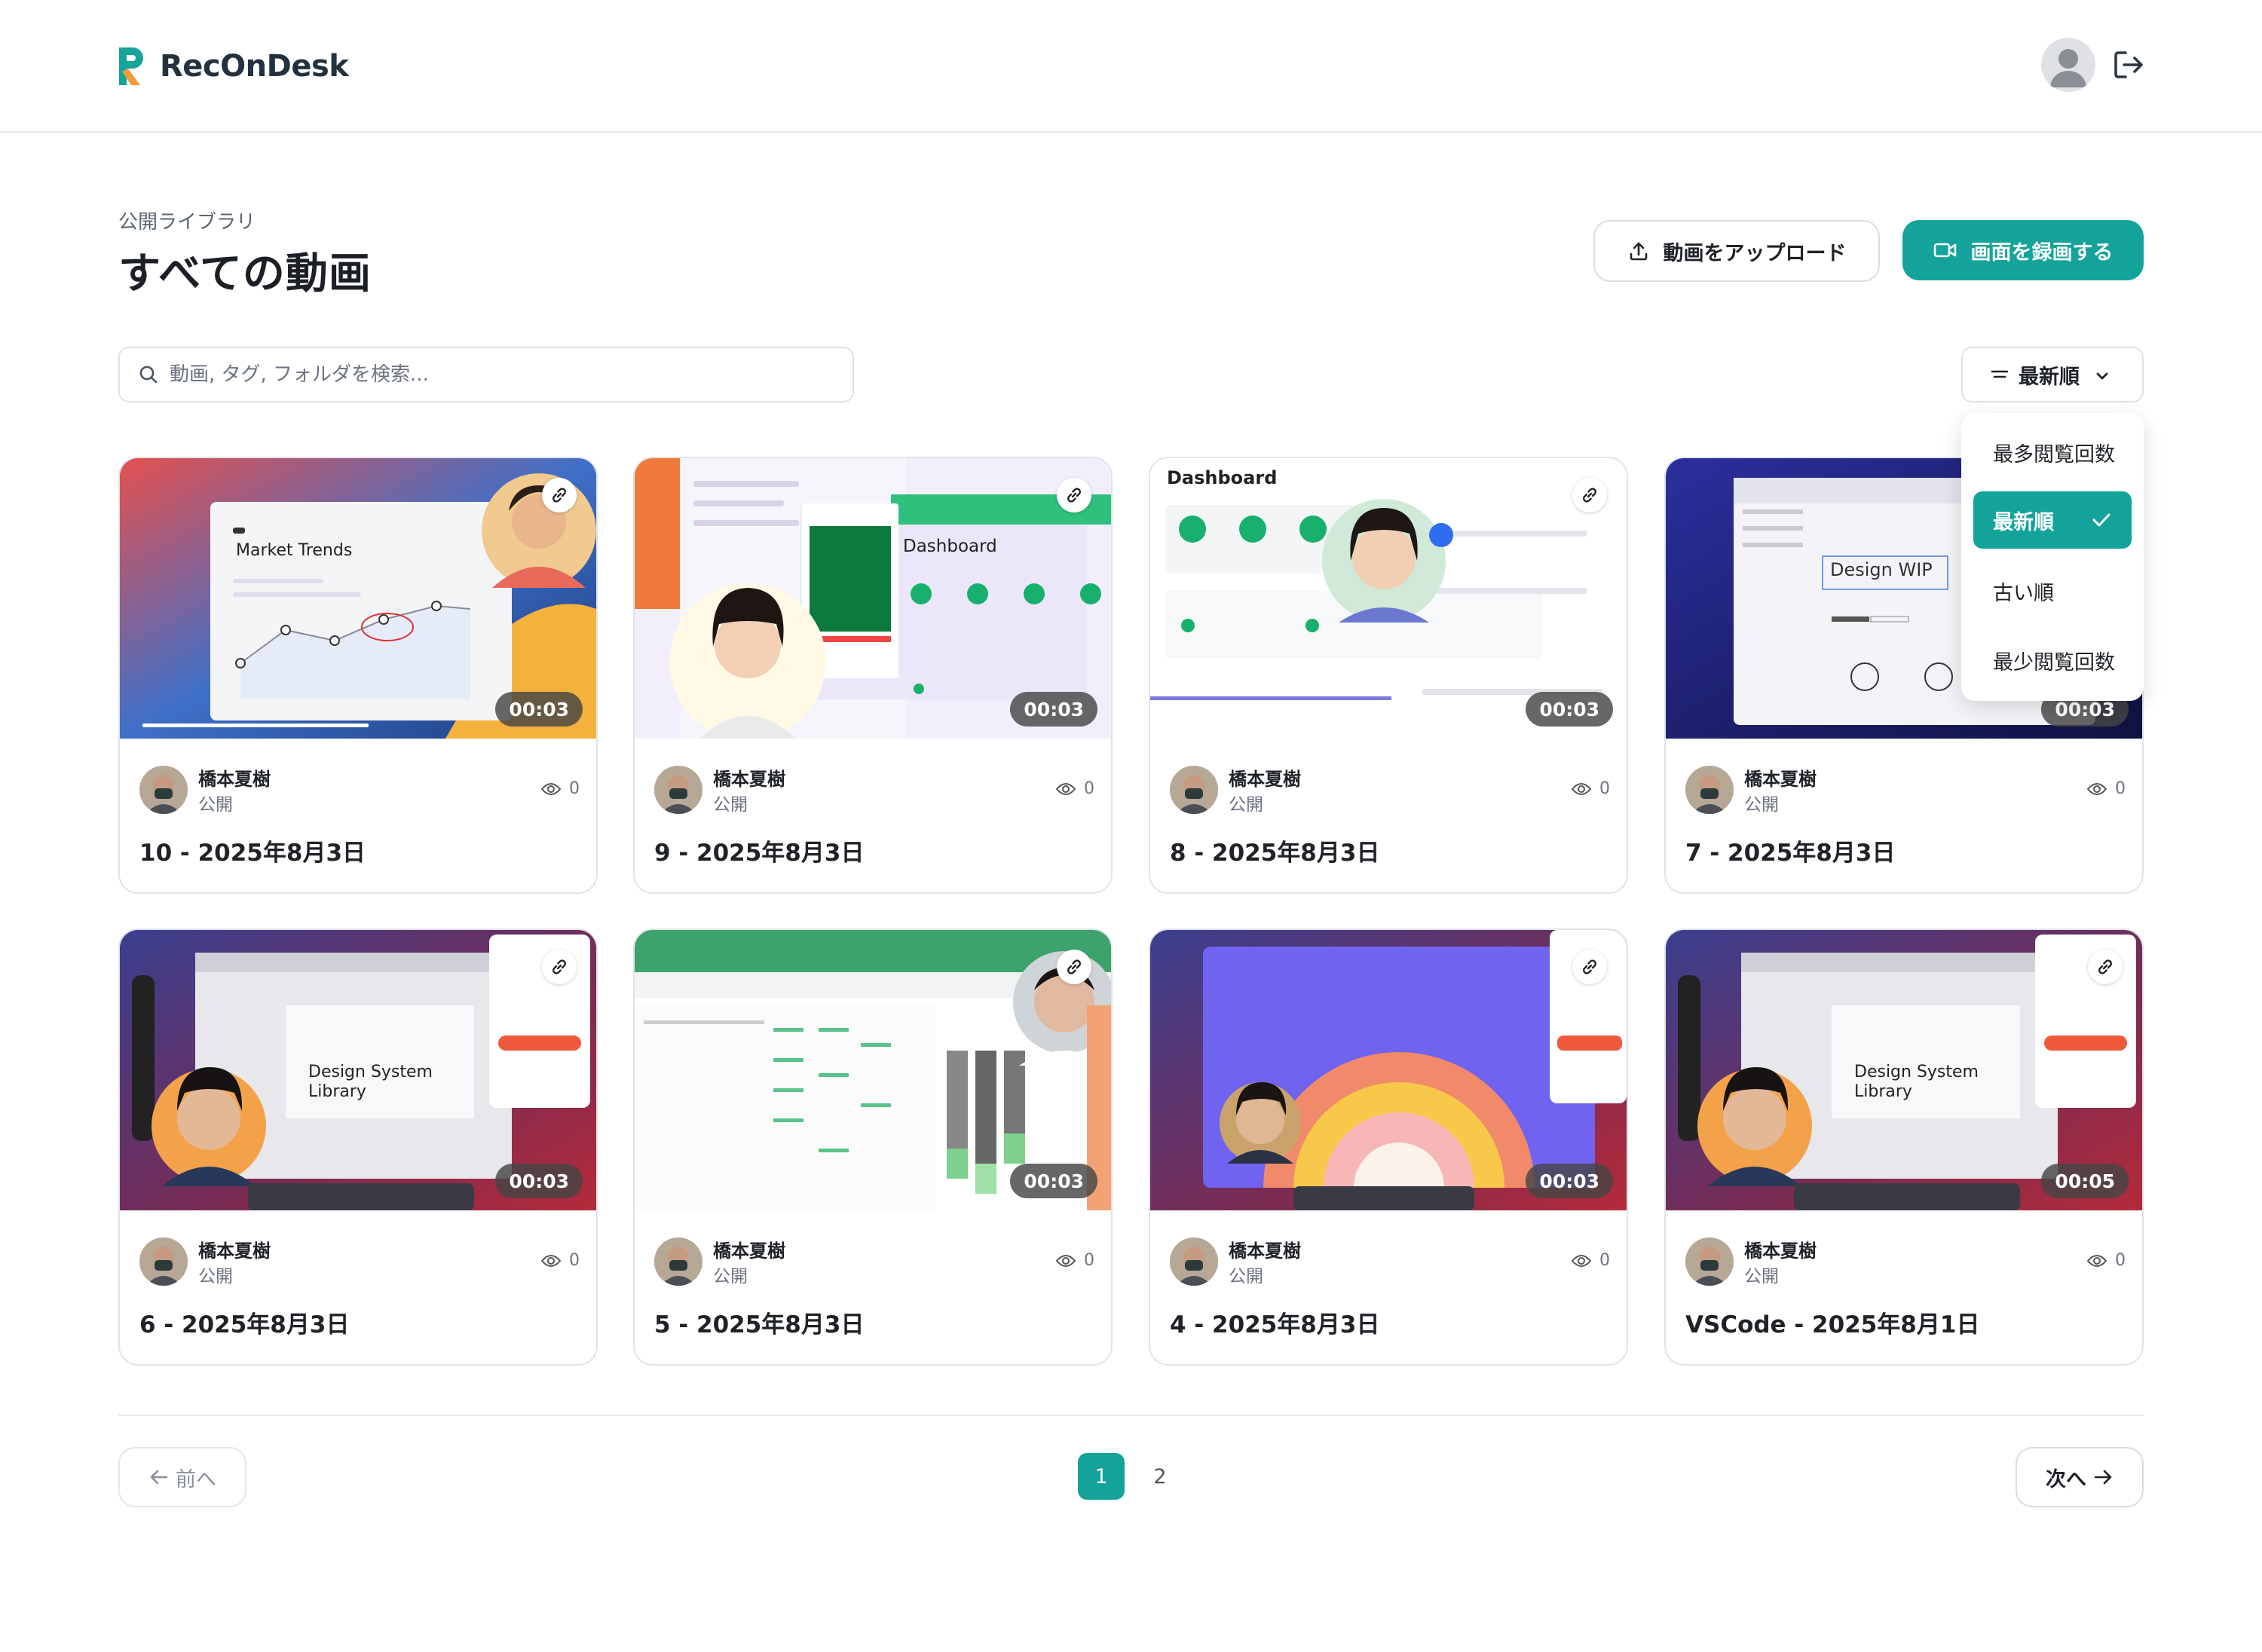 The image size is (2262, 1652). Describe the element at coordinates (1065, 789) in the screenshot. I see `eye-icon` at that location.